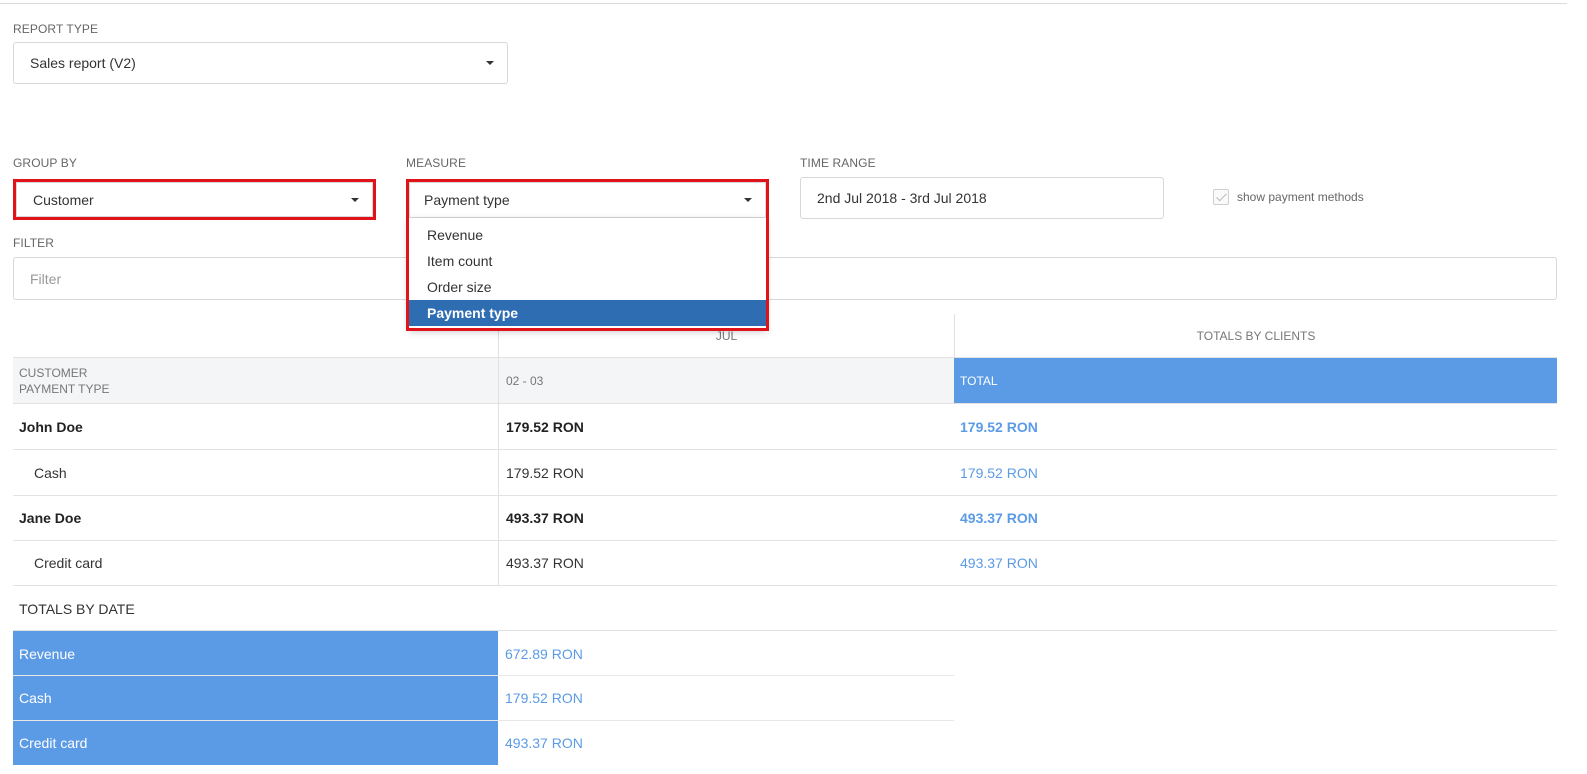  Describe the element at coordinates (544, 743) in the screenshot. I see `totals-row-value: 493.37 RON` at that location.